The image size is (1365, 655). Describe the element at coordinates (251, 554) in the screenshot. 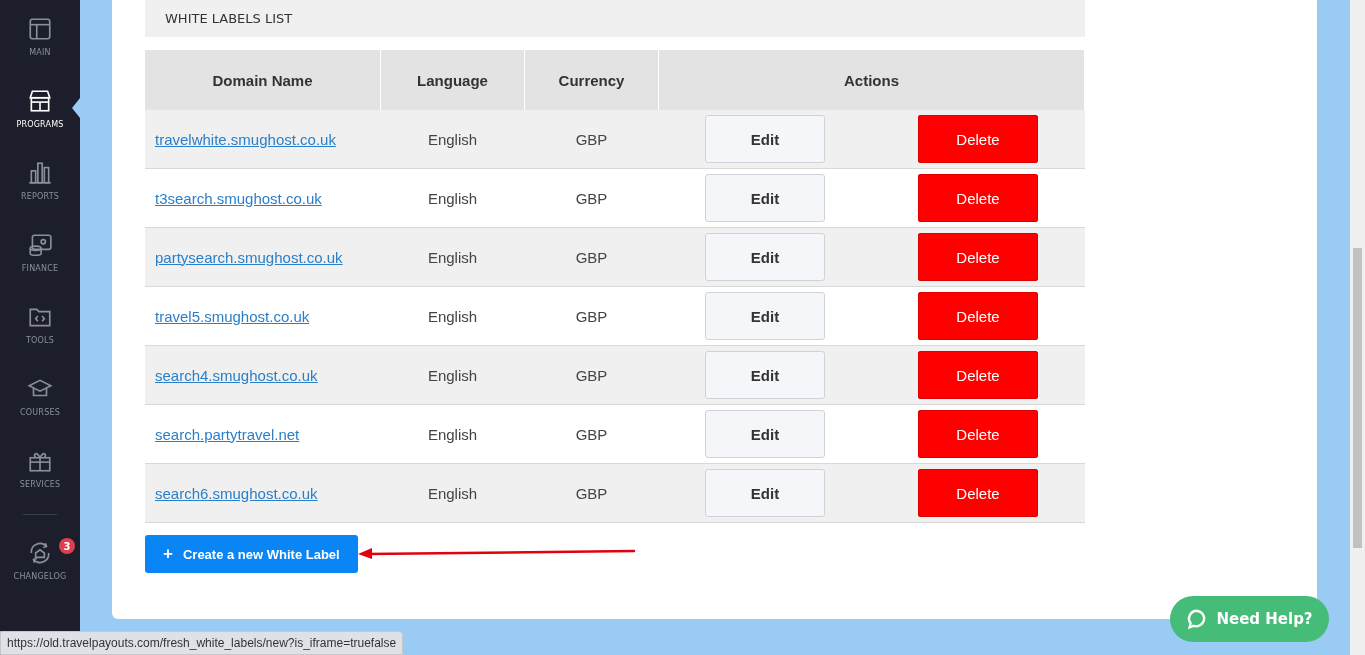

I see `create-label-button: + Create a new White Label` at that location.